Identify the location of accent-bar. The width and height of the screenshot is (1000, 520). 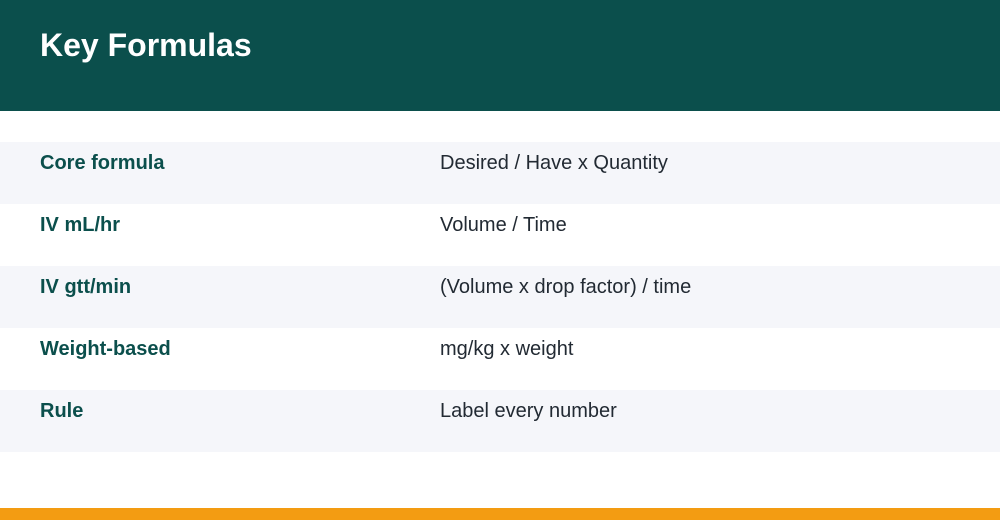
(500, 514).